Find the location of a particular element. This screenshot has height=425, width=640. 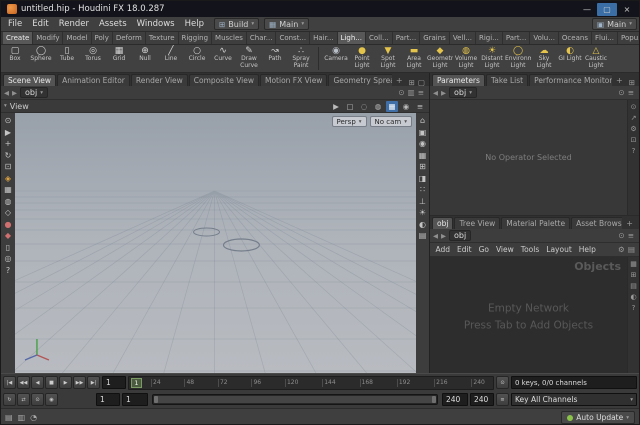

area-light-tool: ▬ Area Light is located at coordinates (414, 58).